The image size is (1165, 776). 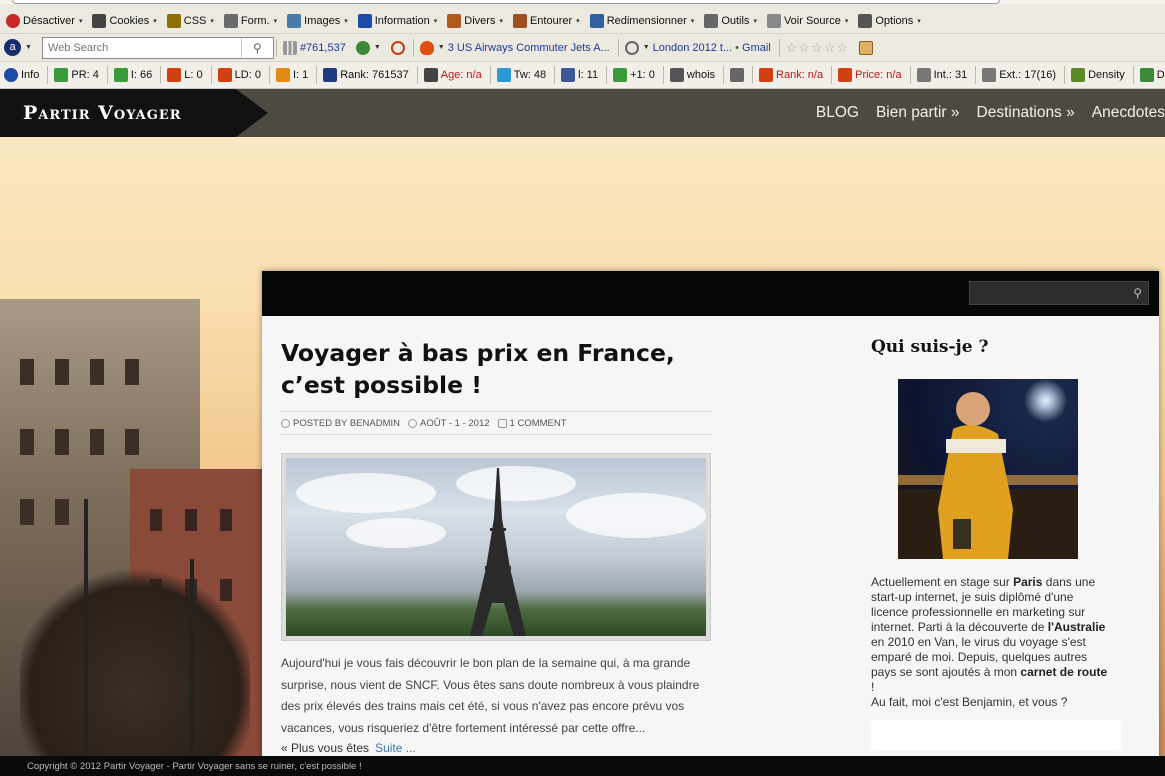 I want to click on links-button: ▼, so click(x=369, y=48).